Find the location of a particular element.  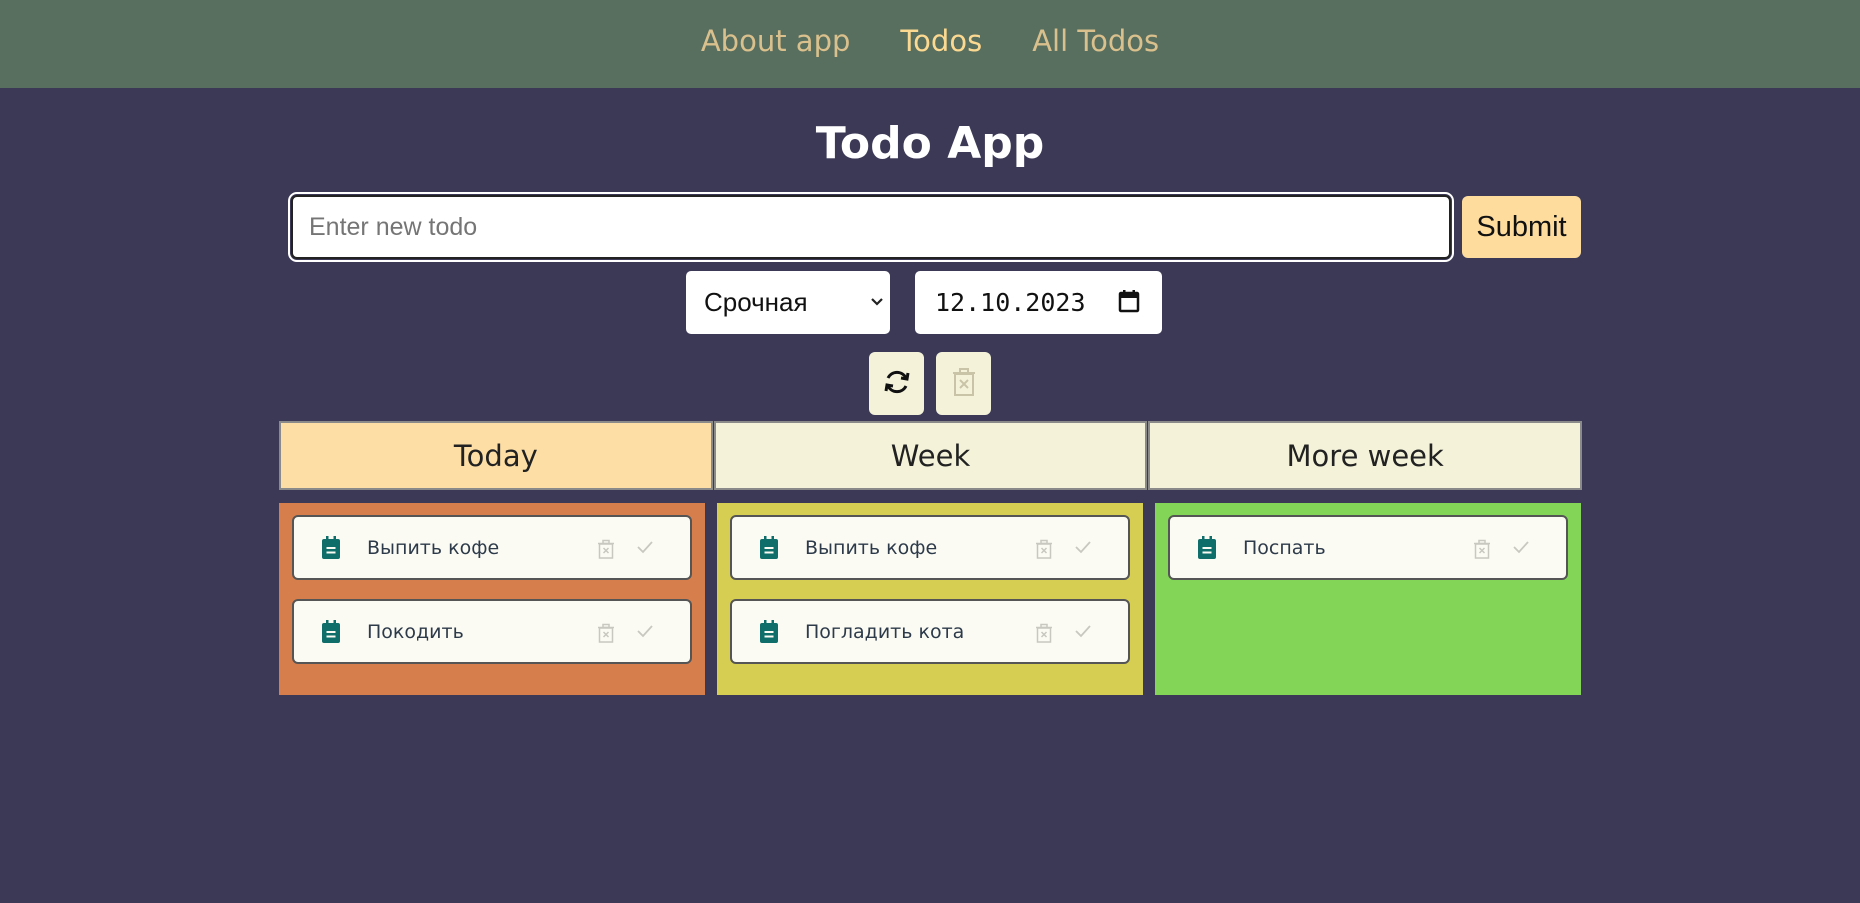

submit-button: Submit is located at coordinates (1521, 227).